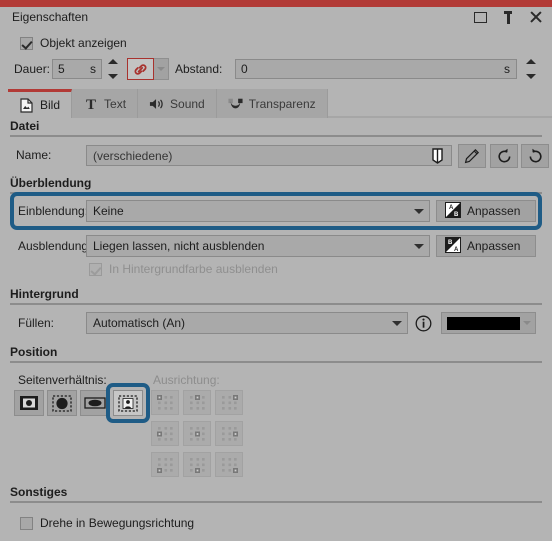 This screenshot has height=541, width=552. What do you see at coordinates (199, 69) in the screenshot?
I see `distance-label: Abstand:` at bounding box center [199, 69].